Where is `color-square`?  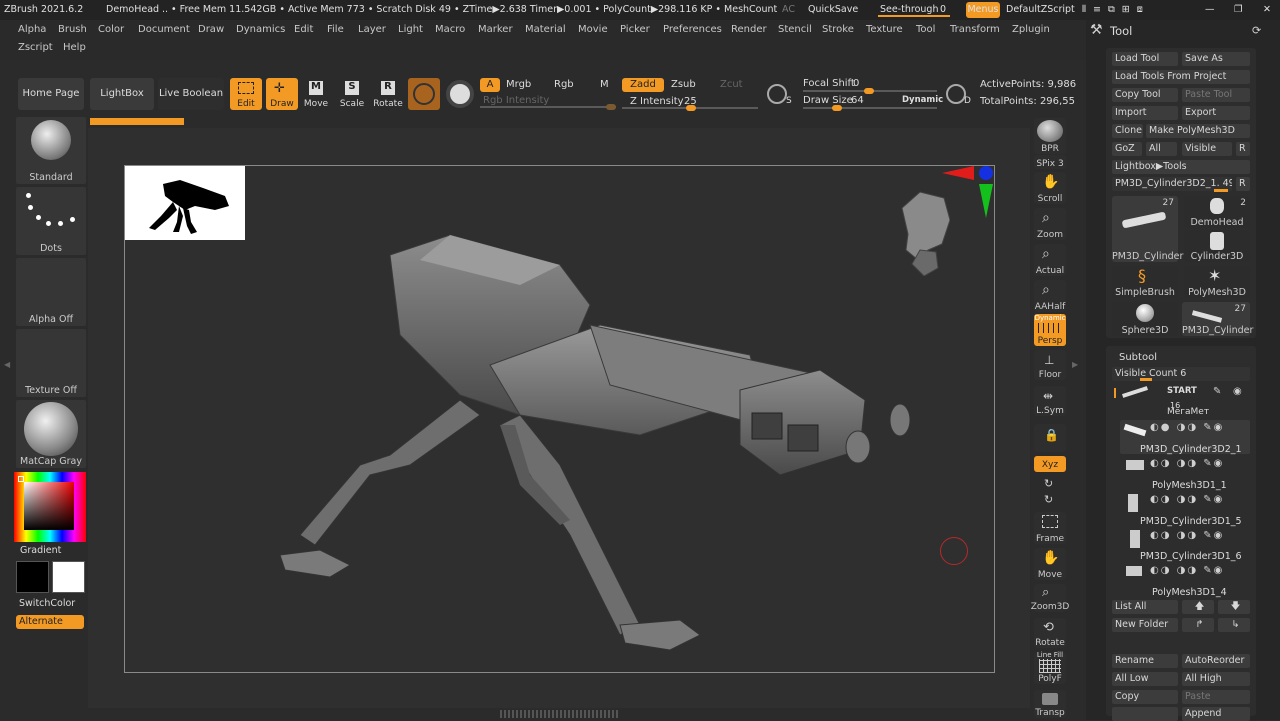 color-square is located at coordinates (49, 506).